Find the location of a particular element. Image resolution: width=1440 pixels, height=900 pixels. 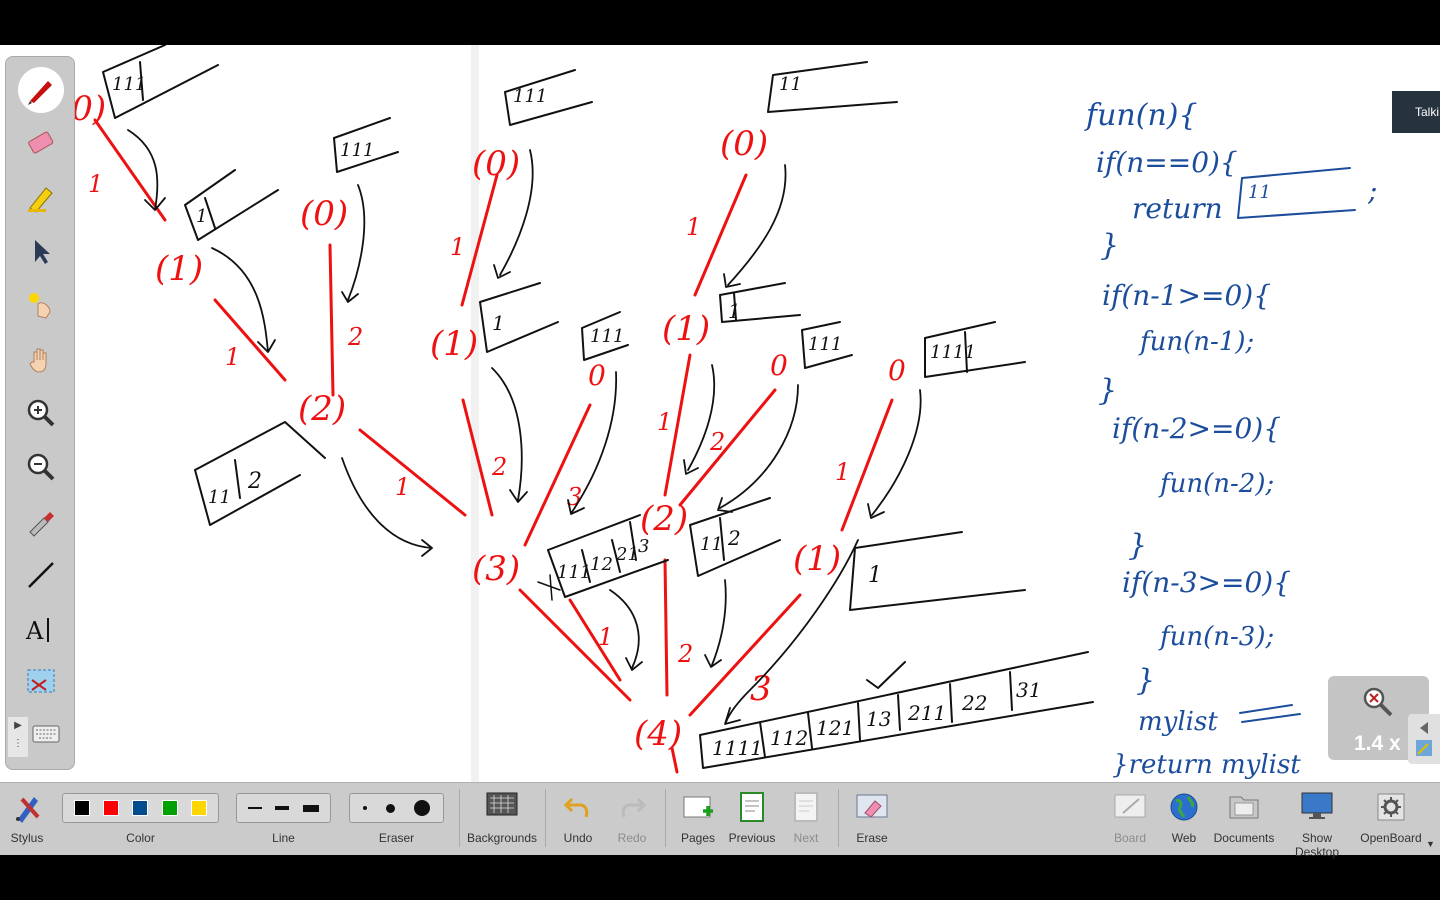

color-label: Color is located at coordinates (140, 838).